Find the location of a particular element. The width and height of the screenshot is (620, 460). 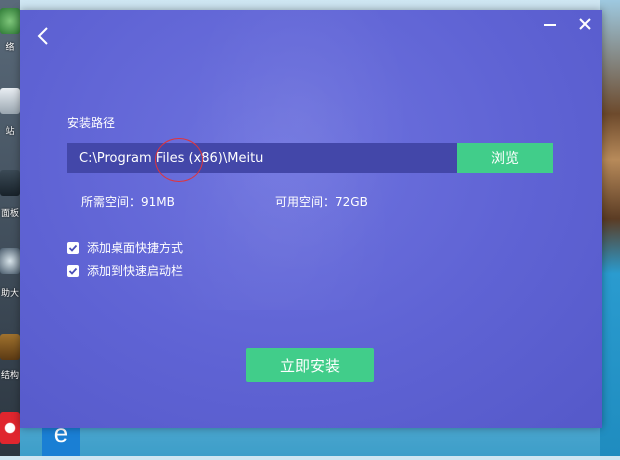

back-button is located at coordinates (44, 36).